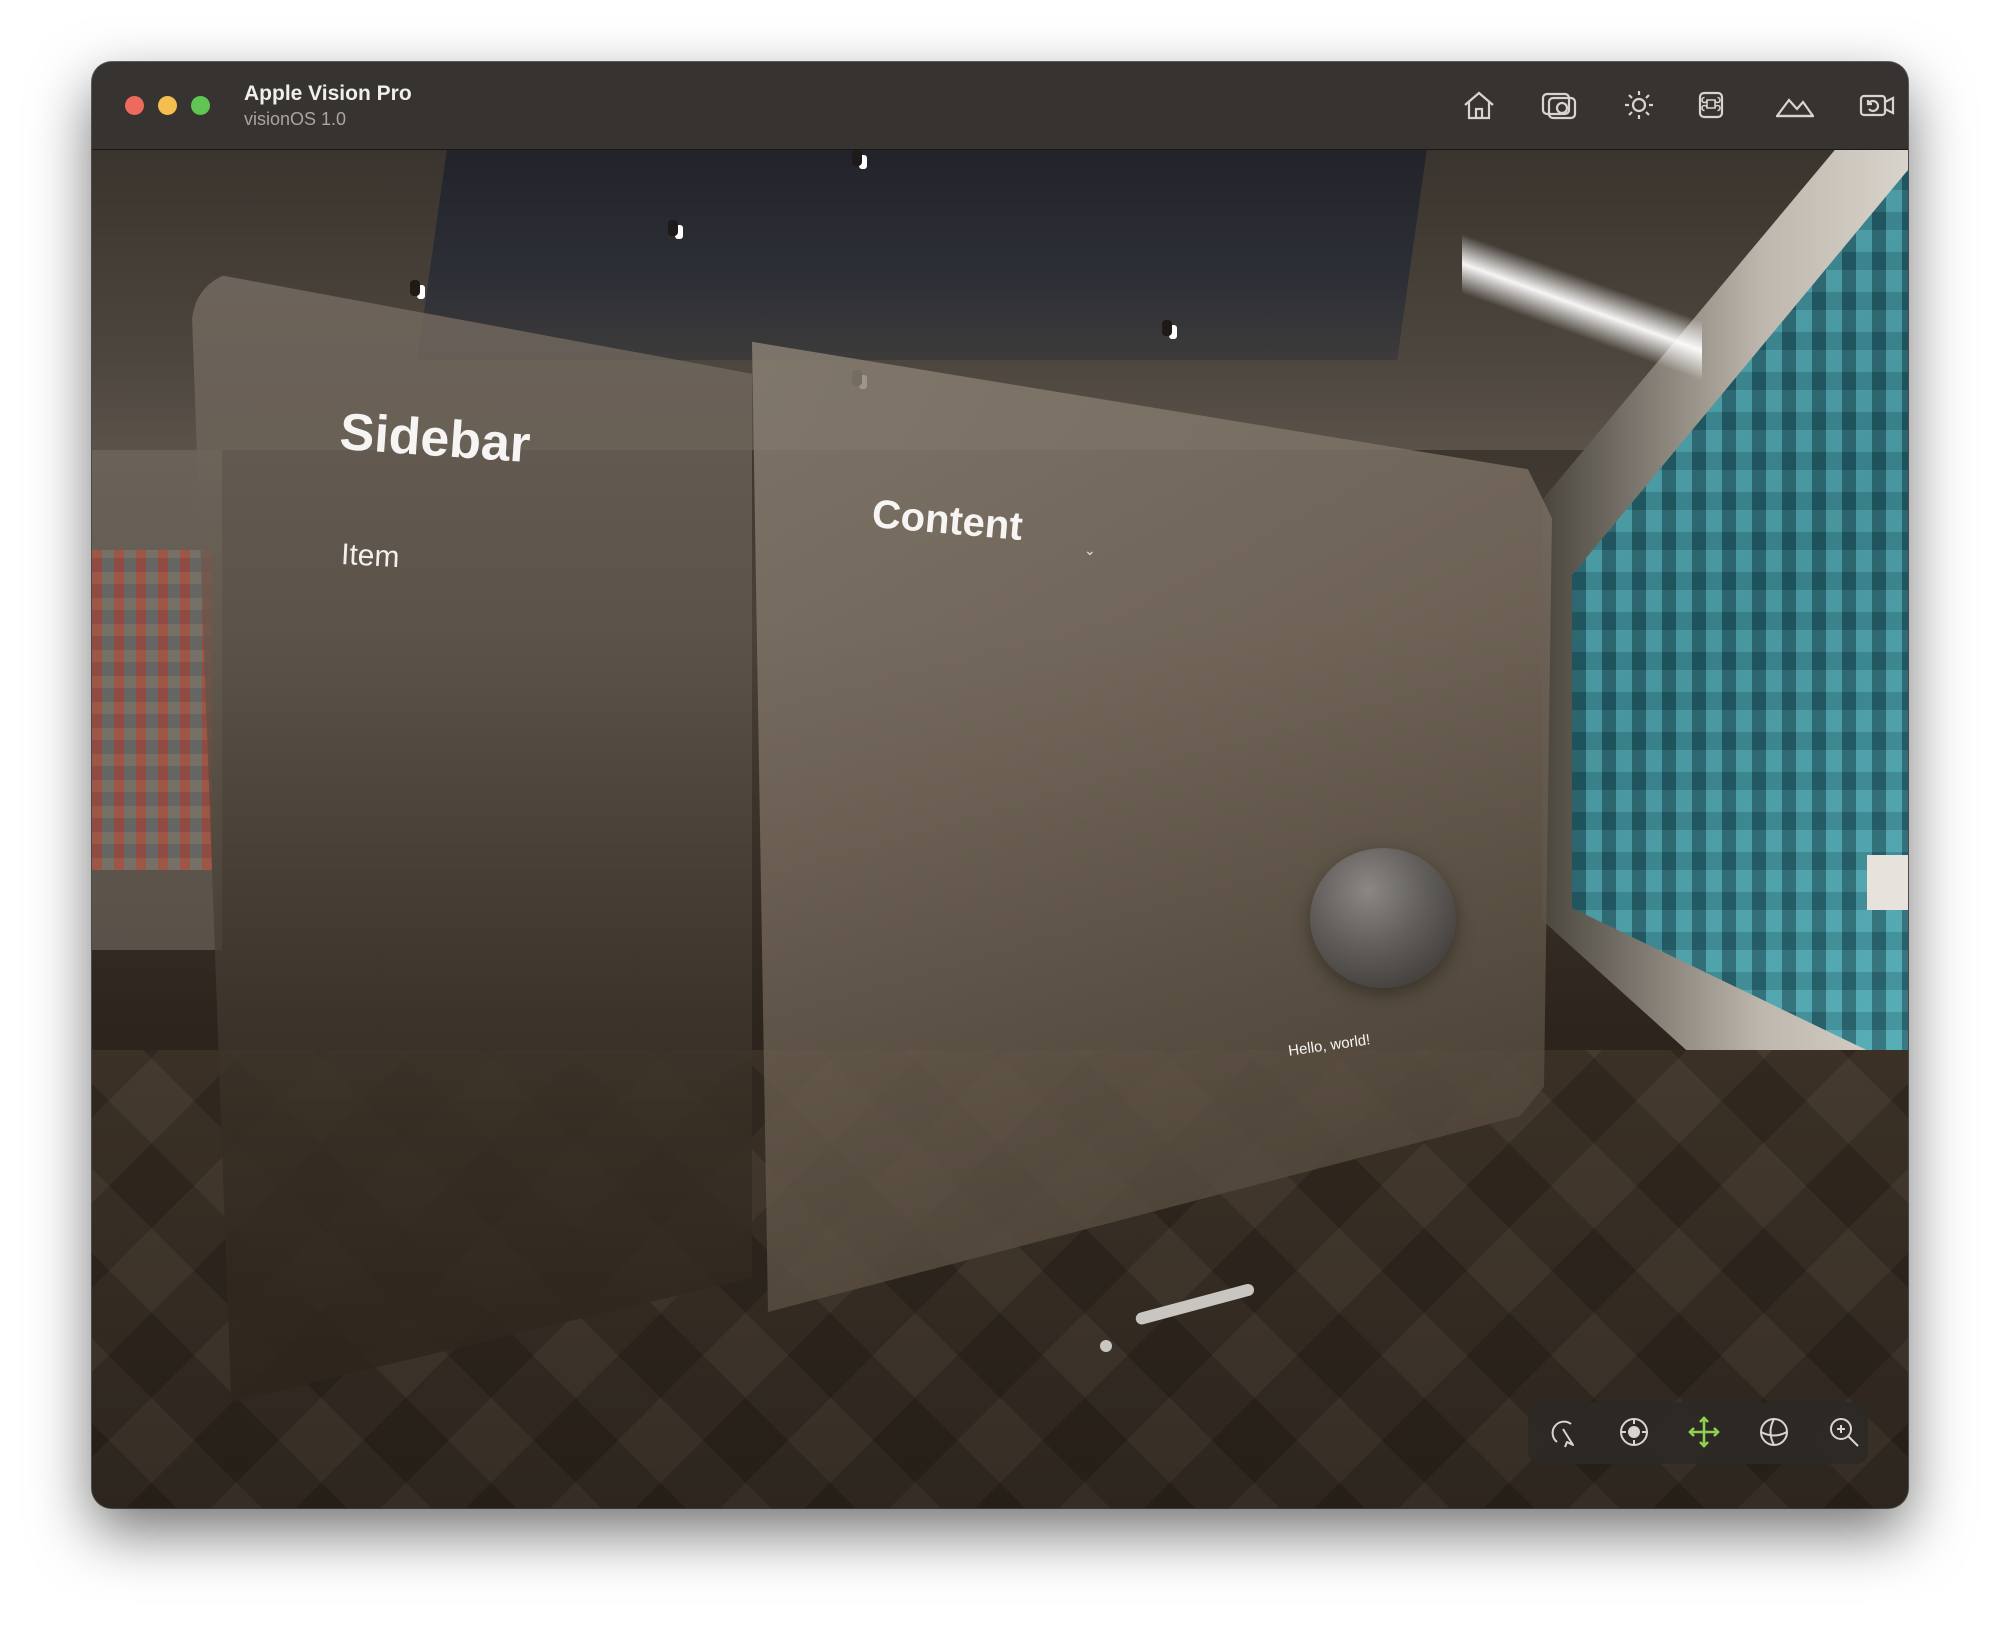 Image resolution: width=2000 pixels, height=1632 pixels. Describe the element at coordinates (1774, 1432) in the screenshot. I see `rotate-sphere-icon` at that location.